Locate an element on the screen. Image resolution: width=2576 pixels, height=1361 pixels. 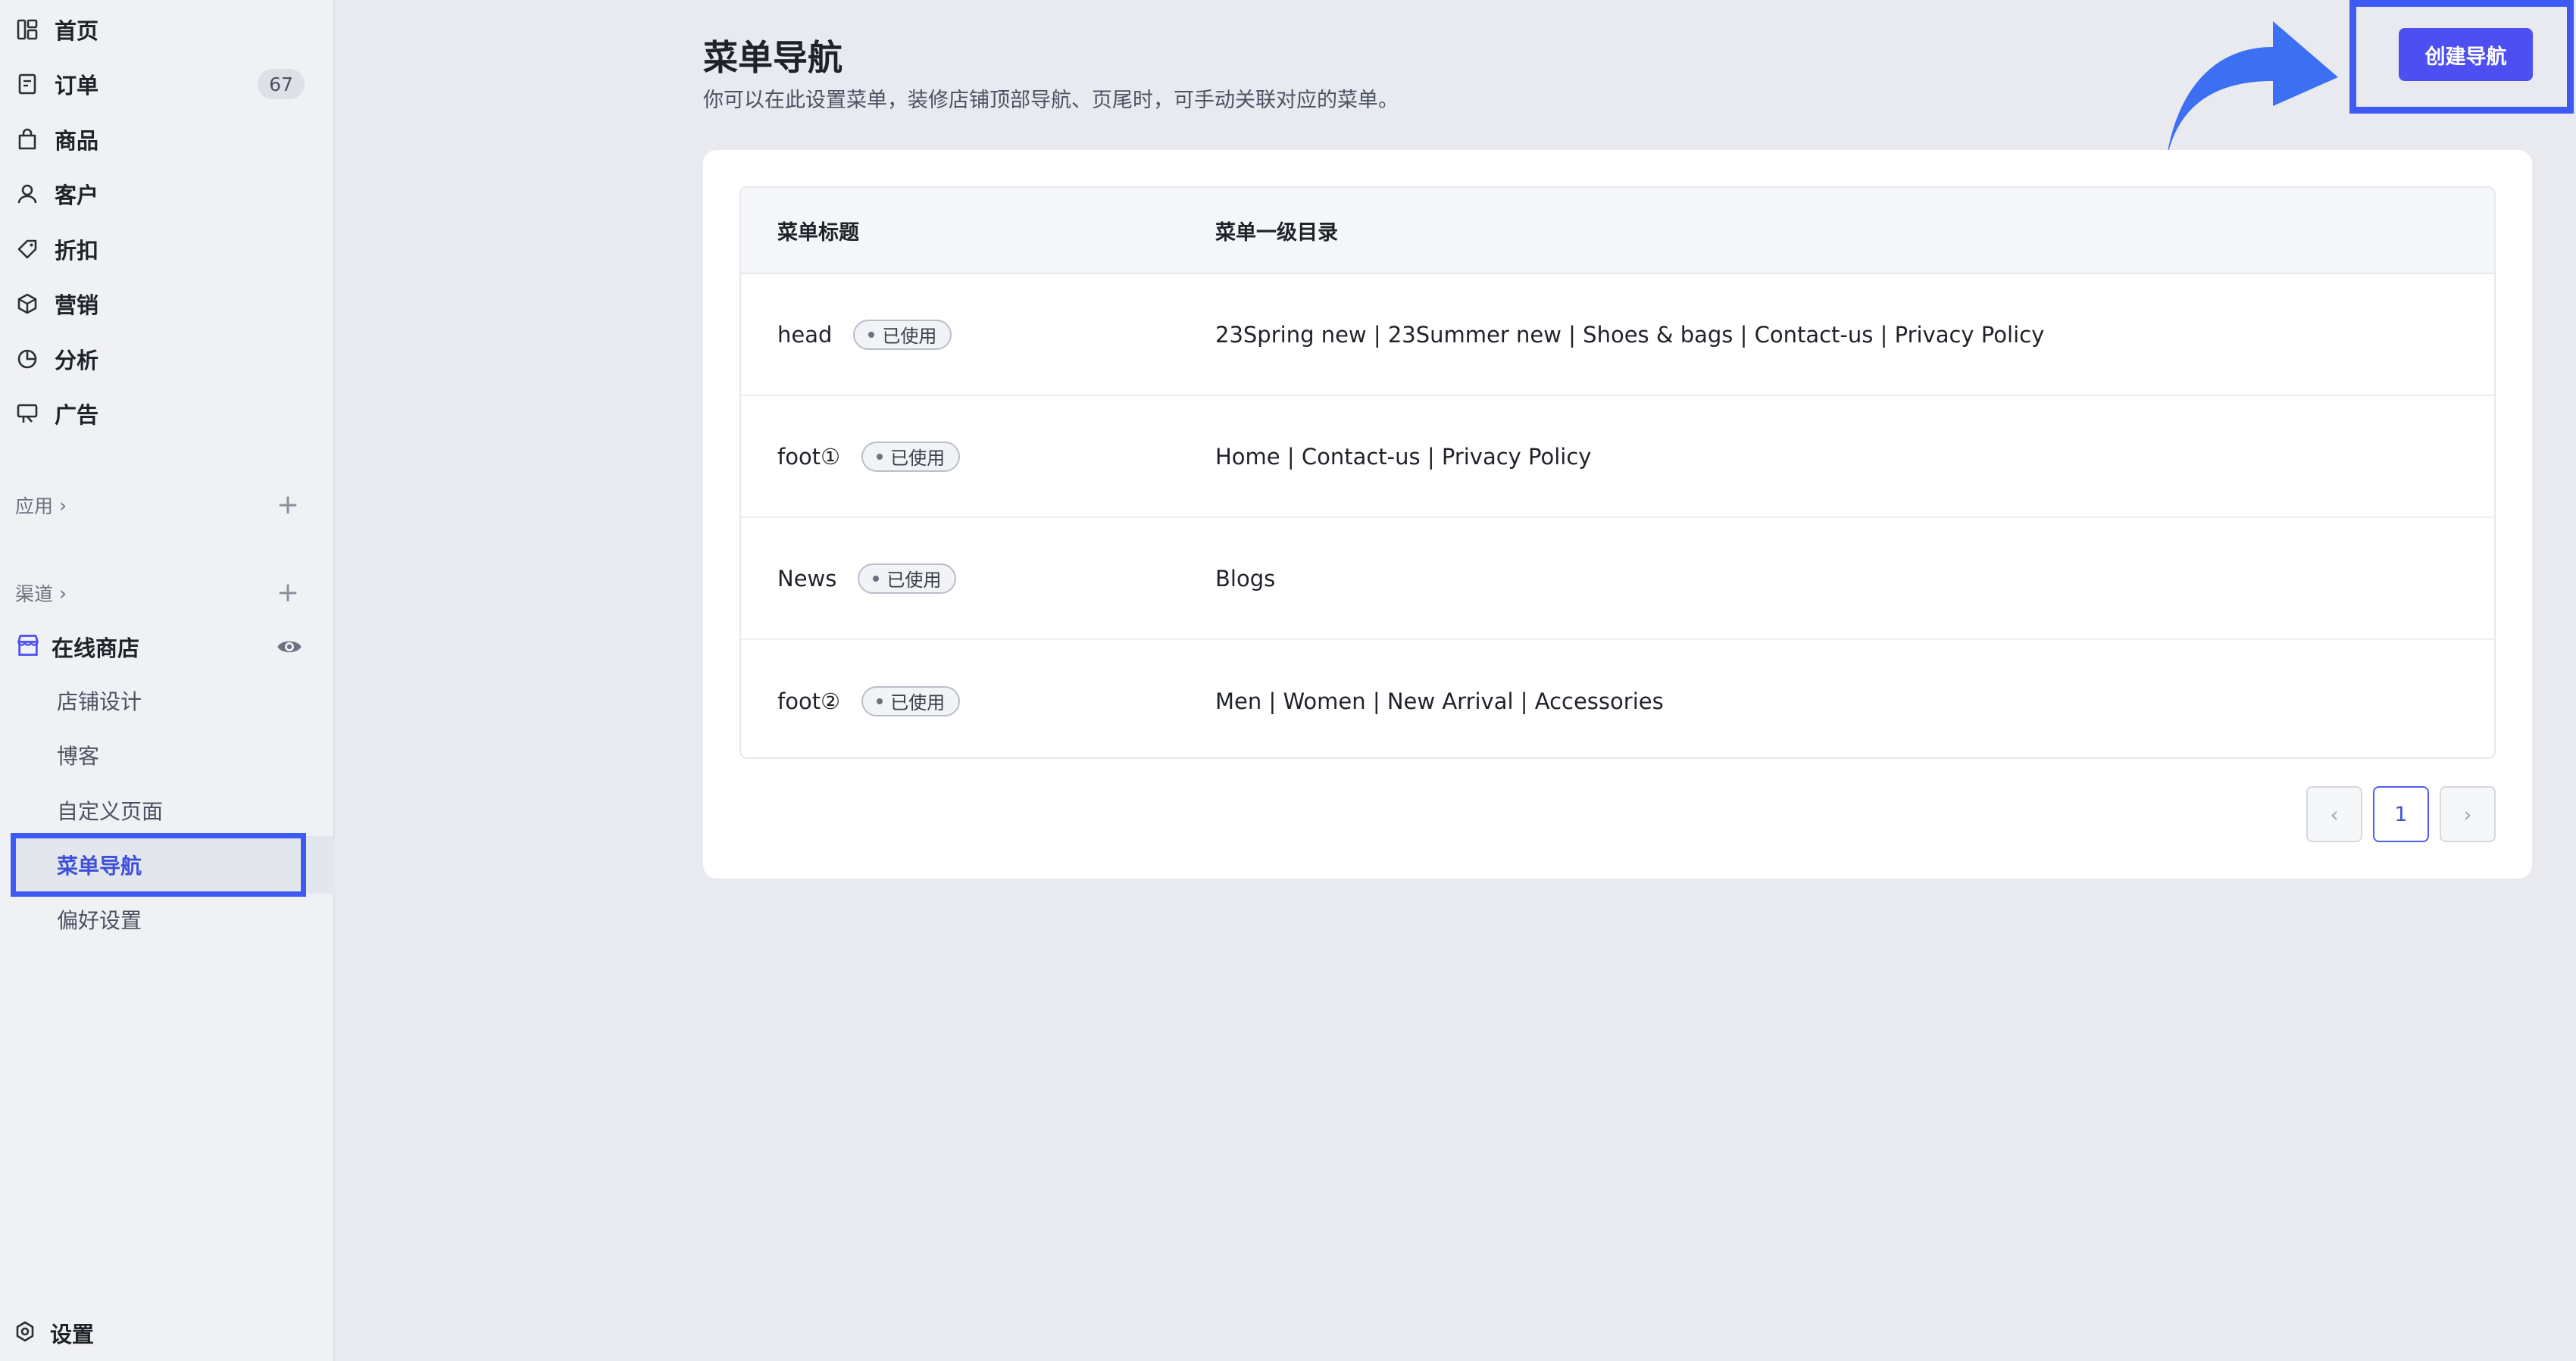
menu-directory: Men | Women | New Arrival | Accessories is located at coordinates (1439, 701).